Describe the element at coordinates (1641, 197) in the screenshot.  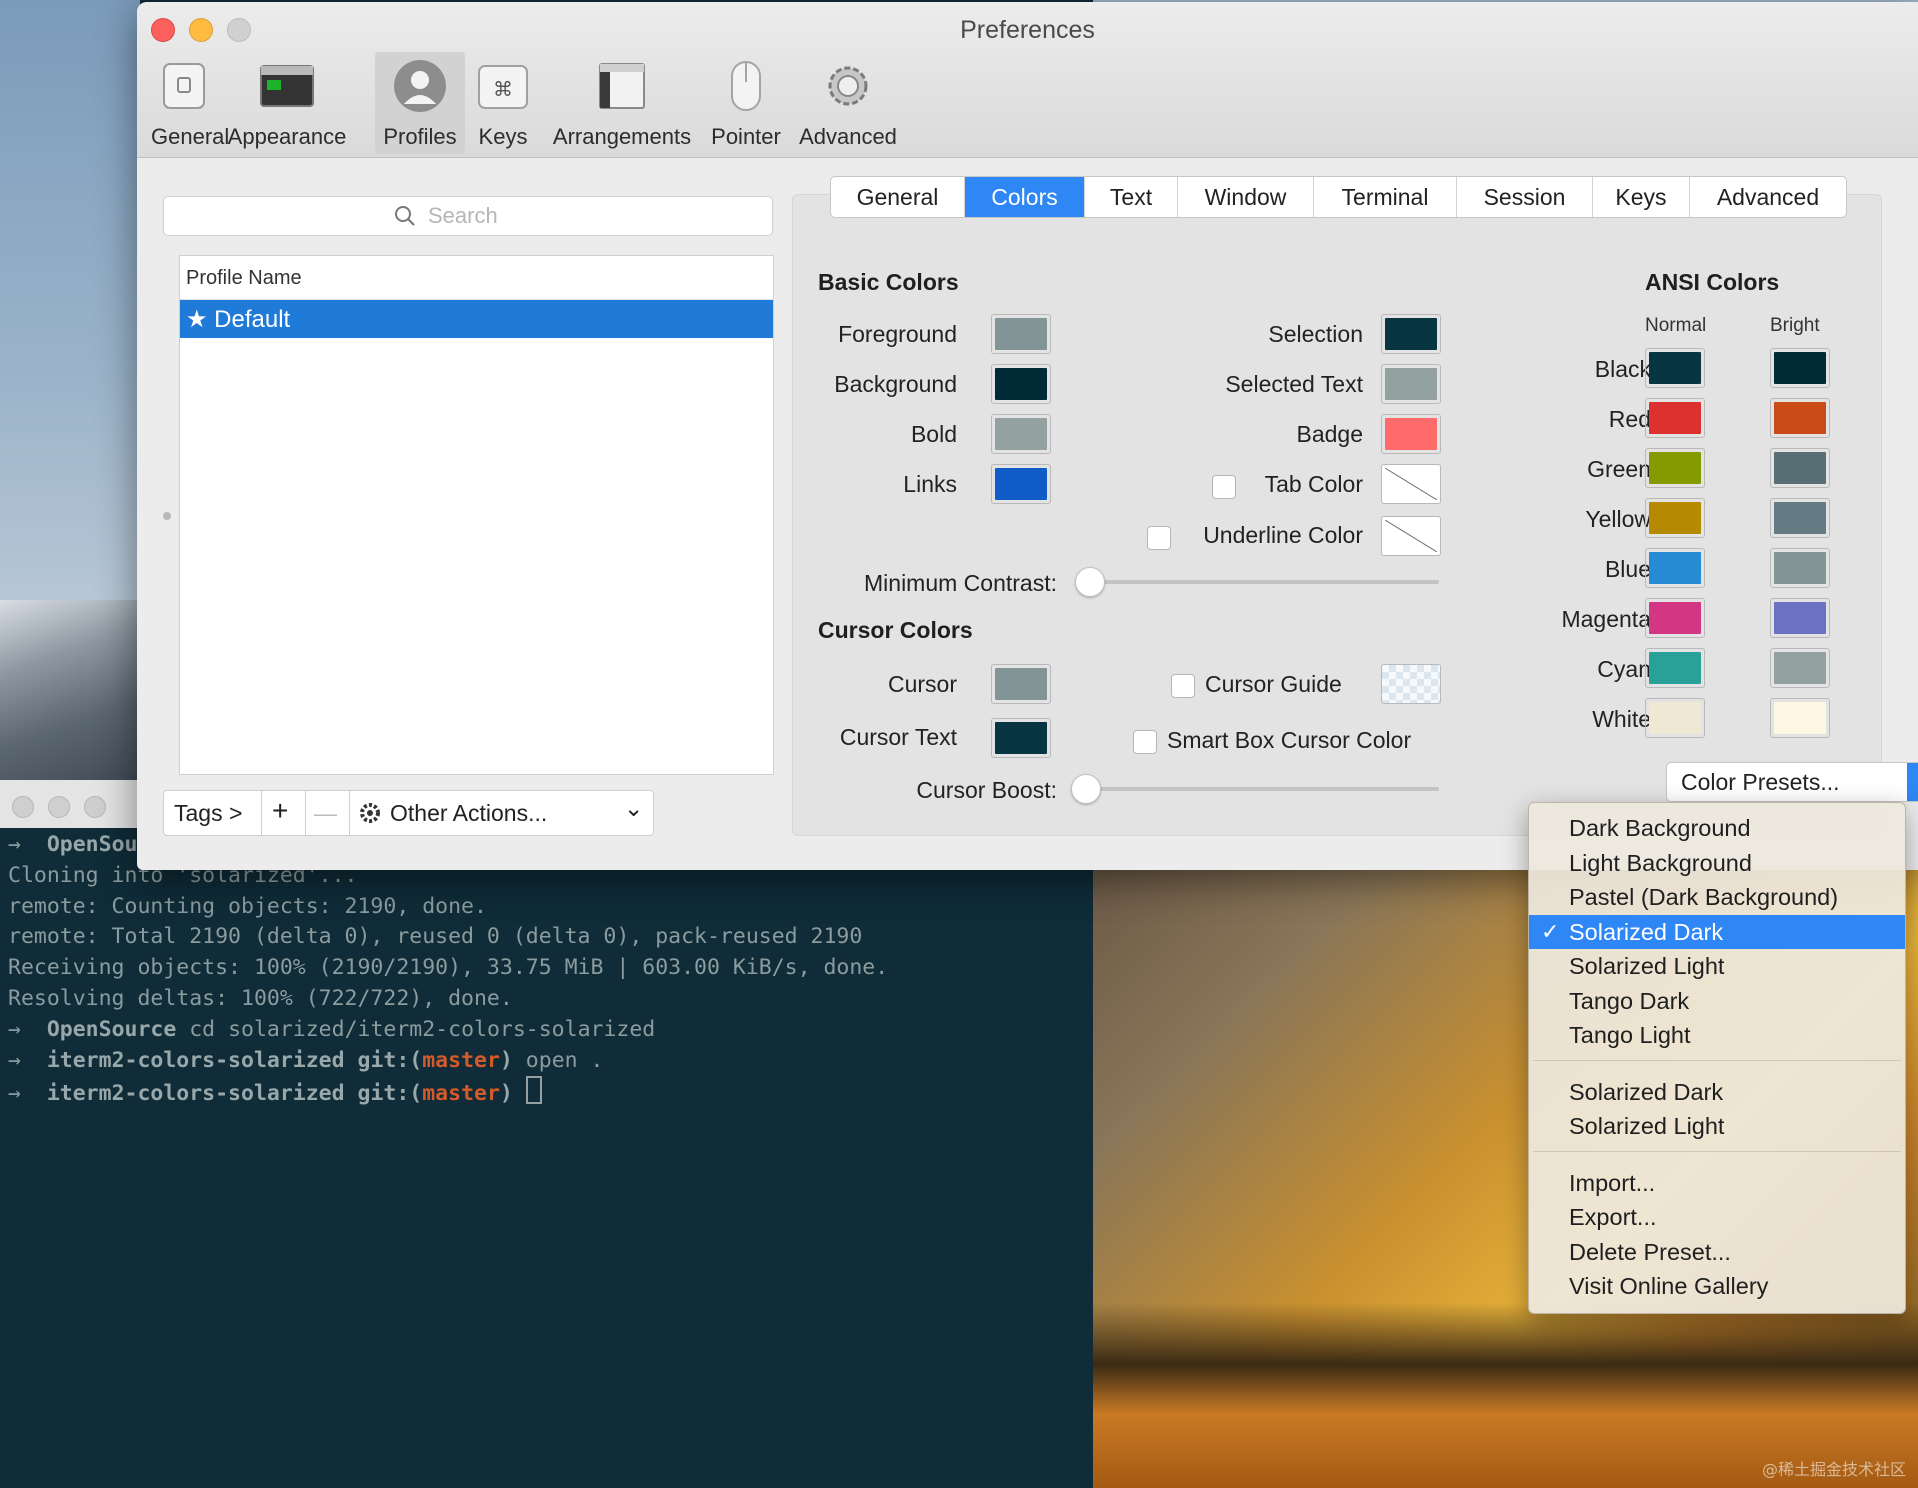
I see `tab-keys: Keys` at that location.